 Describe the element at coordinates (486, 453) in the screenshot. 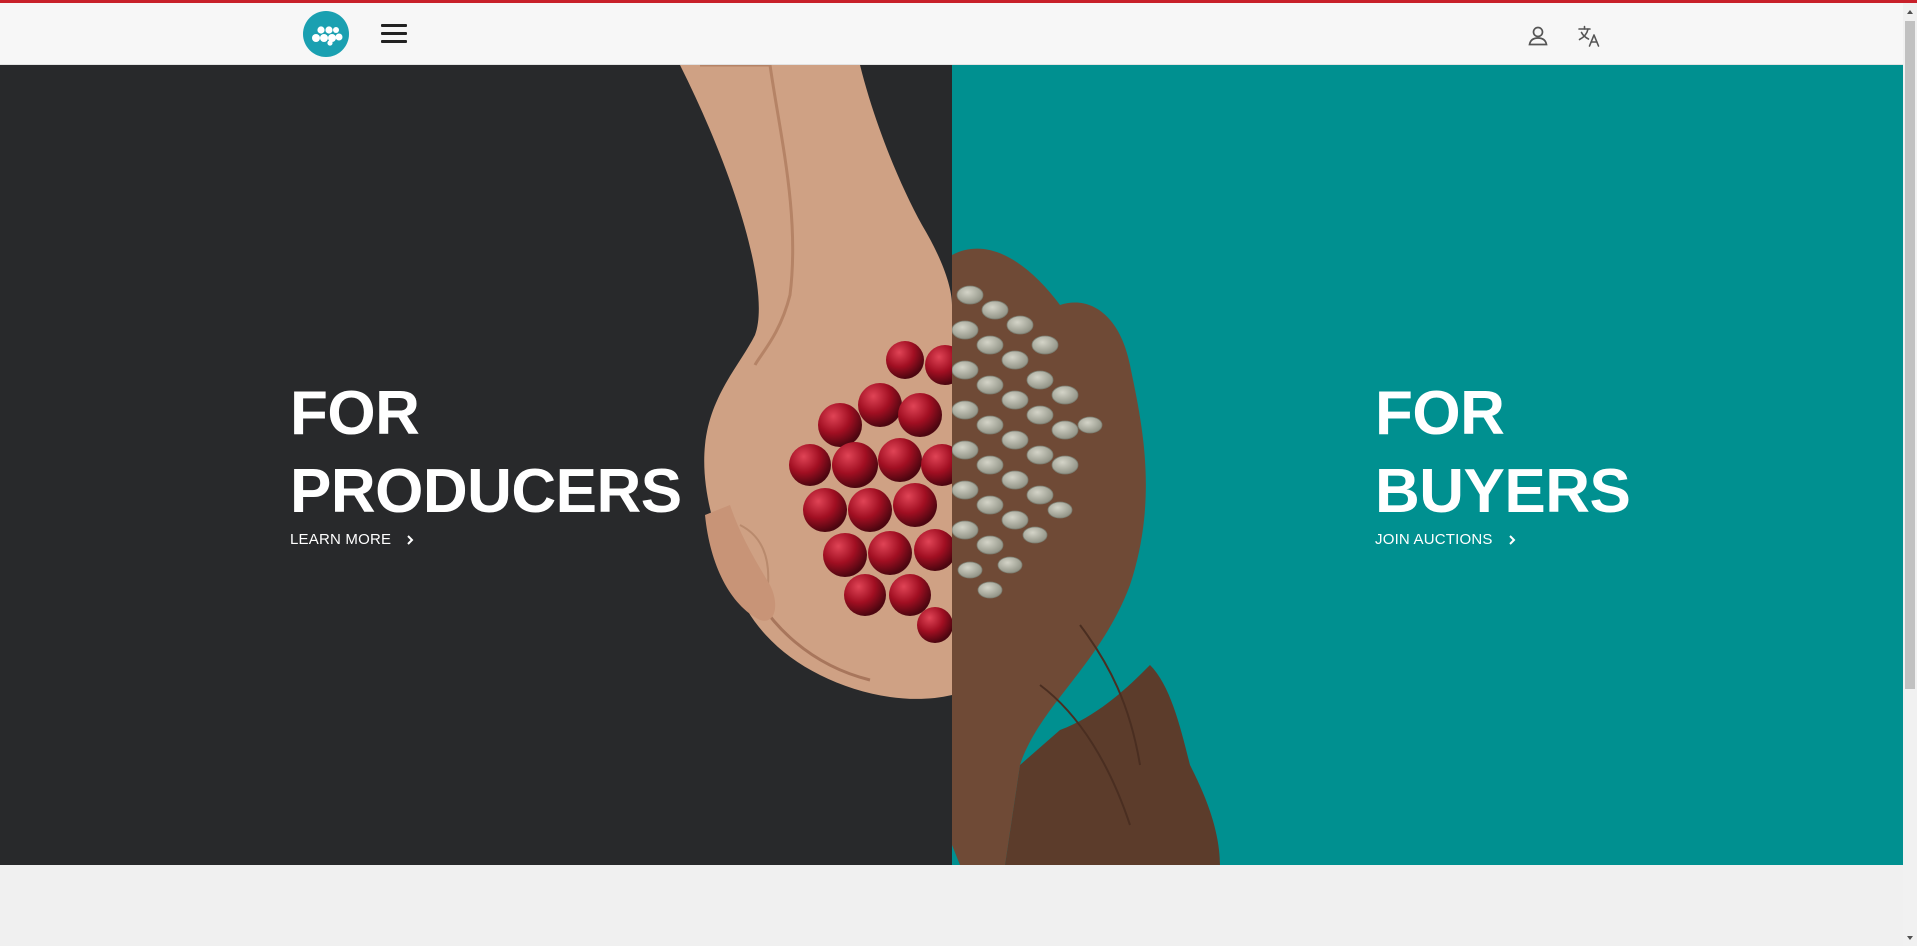

I see `producers-title: FOR PRODUCERS` at that location.